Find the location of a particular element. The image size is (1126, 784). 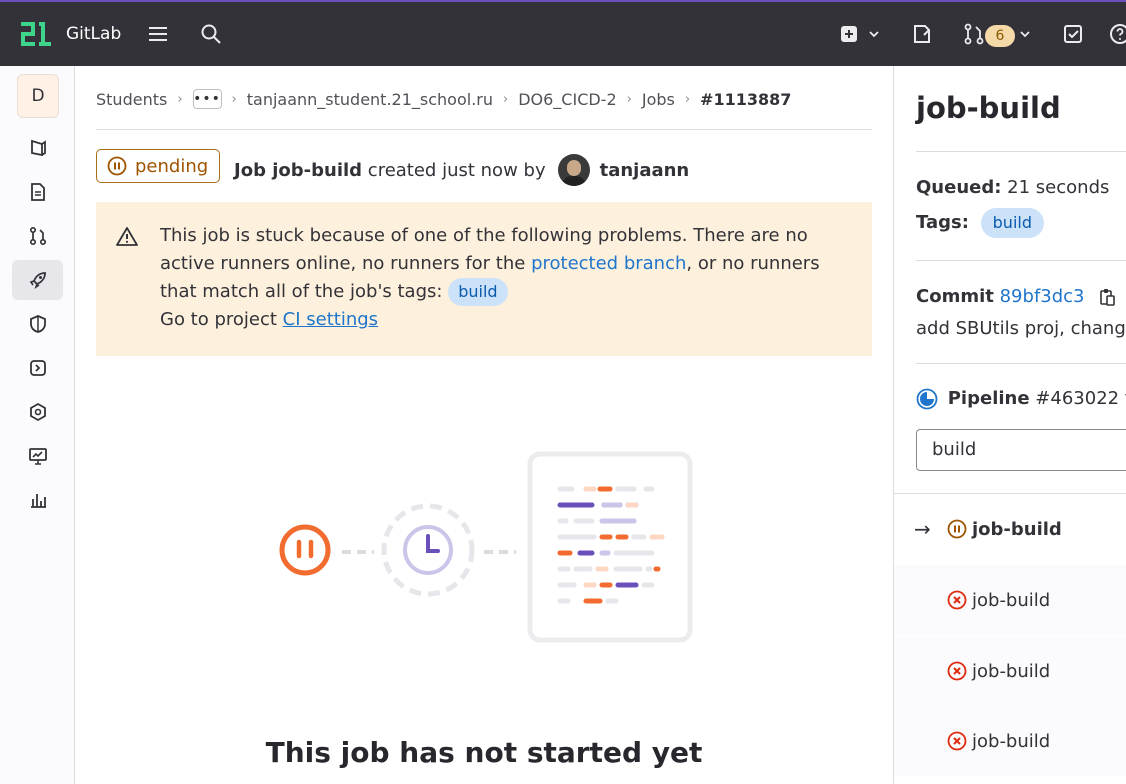

status-label: pending is located at coordinates (172, 166).